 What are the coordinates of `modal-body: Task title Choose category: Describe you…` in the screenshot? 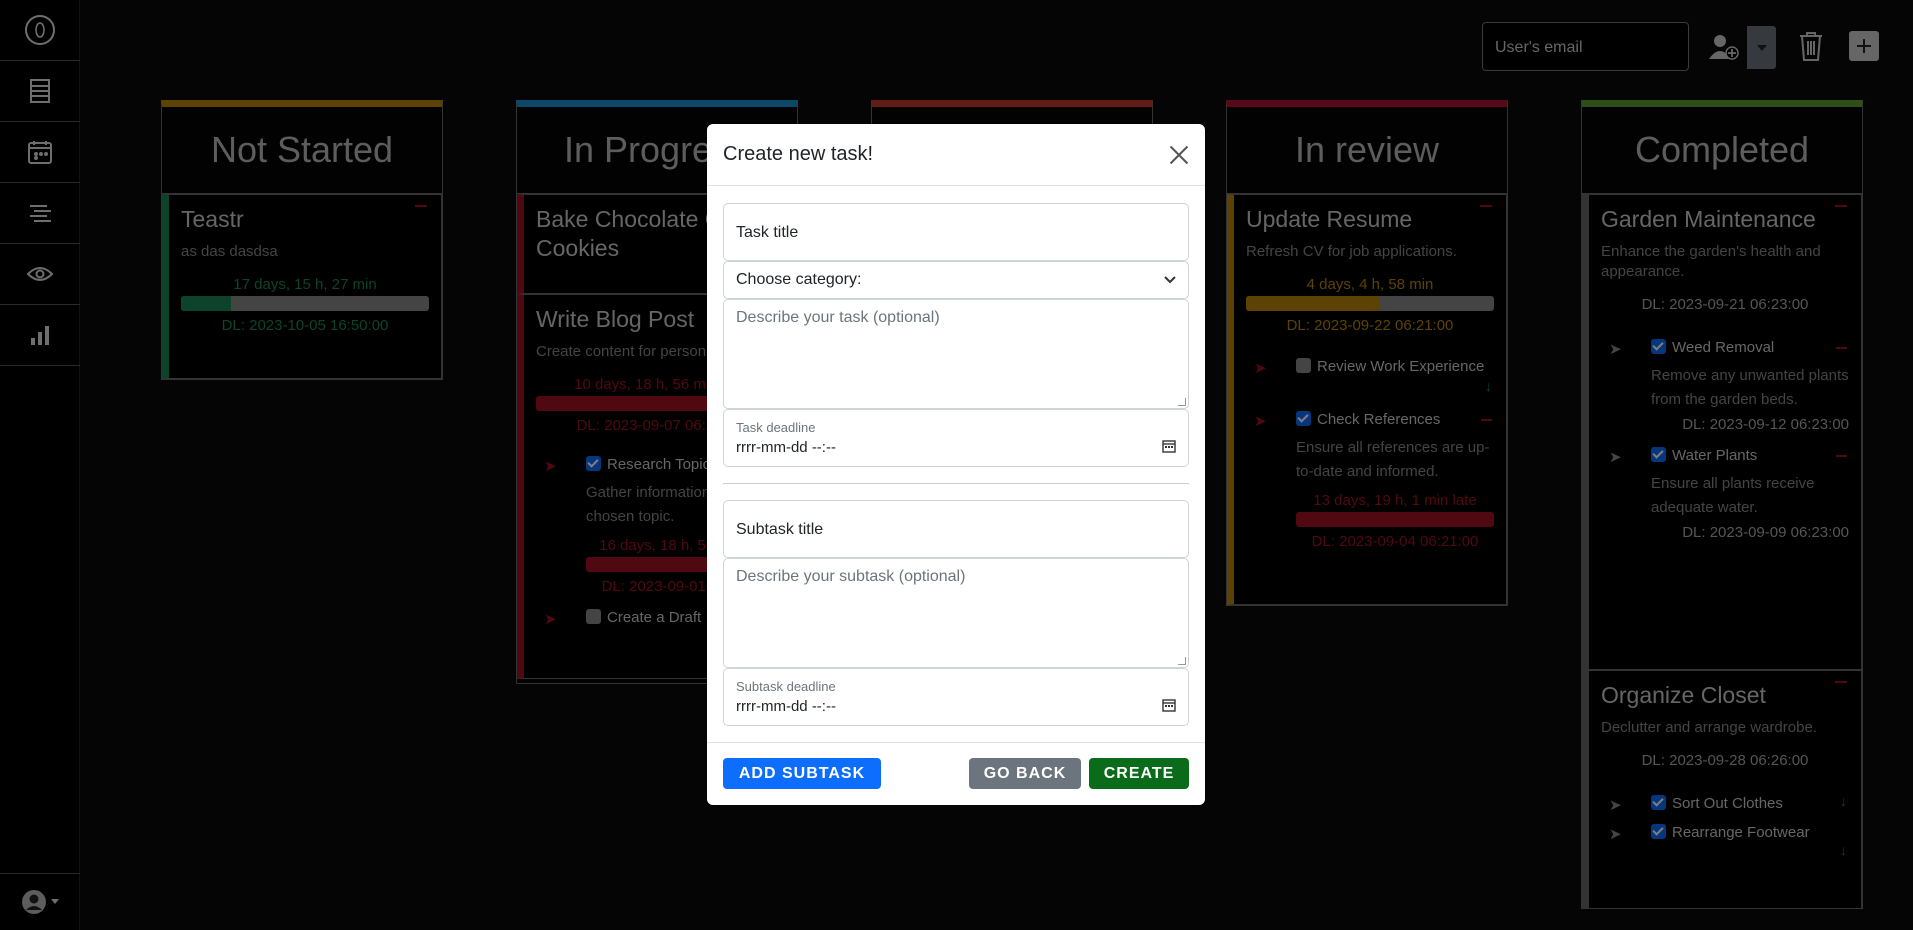 It's located at (956, 464).